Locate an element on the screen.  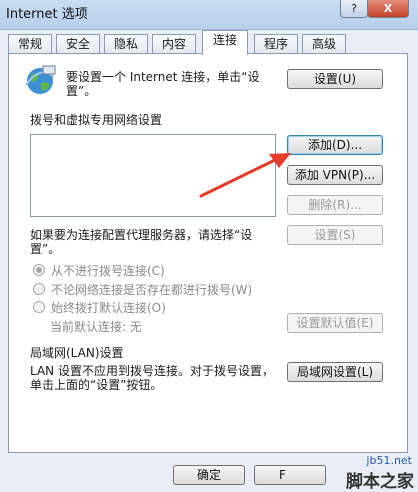
tab-content: 内容 is located at coordinates (174, 44).